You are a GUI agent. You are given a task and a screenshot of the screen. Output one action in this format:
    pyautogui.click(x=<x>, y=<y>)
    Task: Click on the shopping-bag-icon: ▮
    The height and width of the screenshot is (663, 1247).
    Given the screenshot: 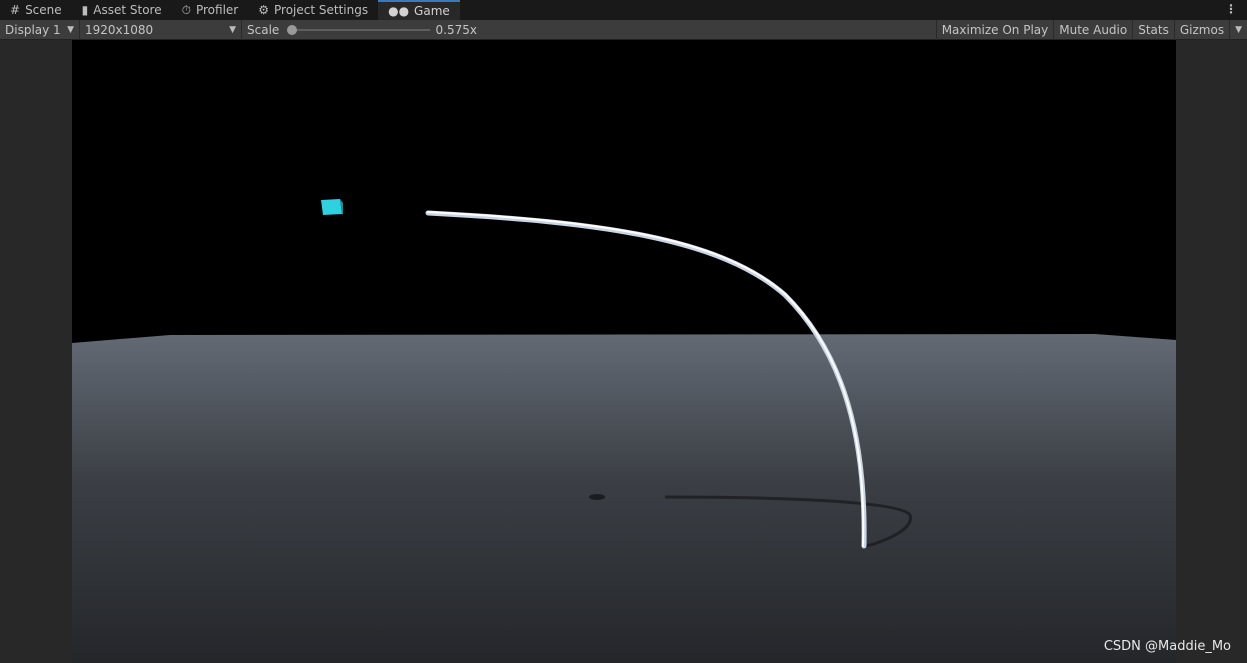 What is the action you would take?
    pyautogui.click(x=85, y=10)
    